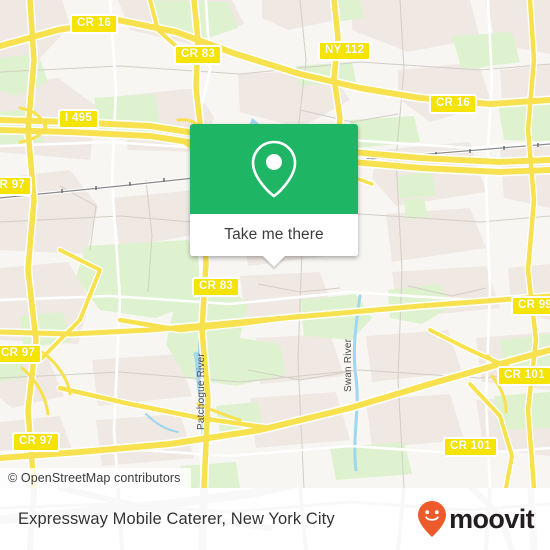  What do you see at coordinates (274, 261) in the screenshot?
I see `callout-pointer` at bounding box center [274, 261].